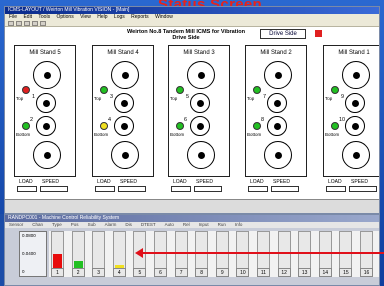 The image size is (384, 286). Describe the element at coordinates (325, 272) in the screenshot. I see `channel-number: 14` at that location.